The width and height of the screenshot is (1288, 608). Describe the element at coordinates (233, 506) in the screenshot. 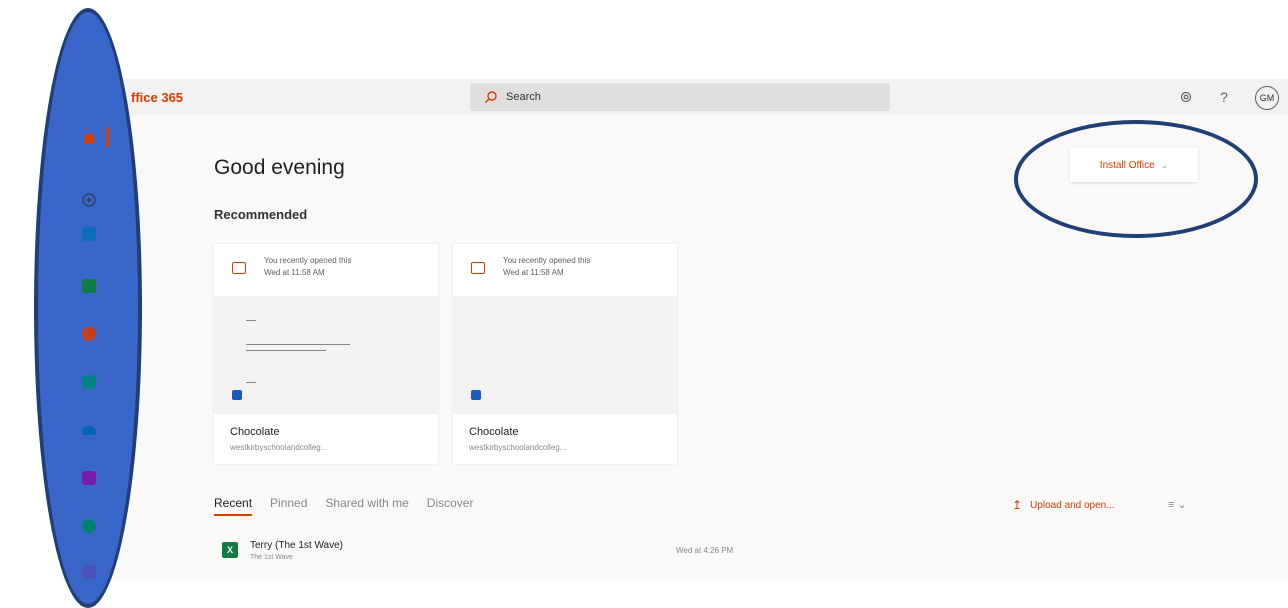

I see `tab-recent: Recent` at that location.